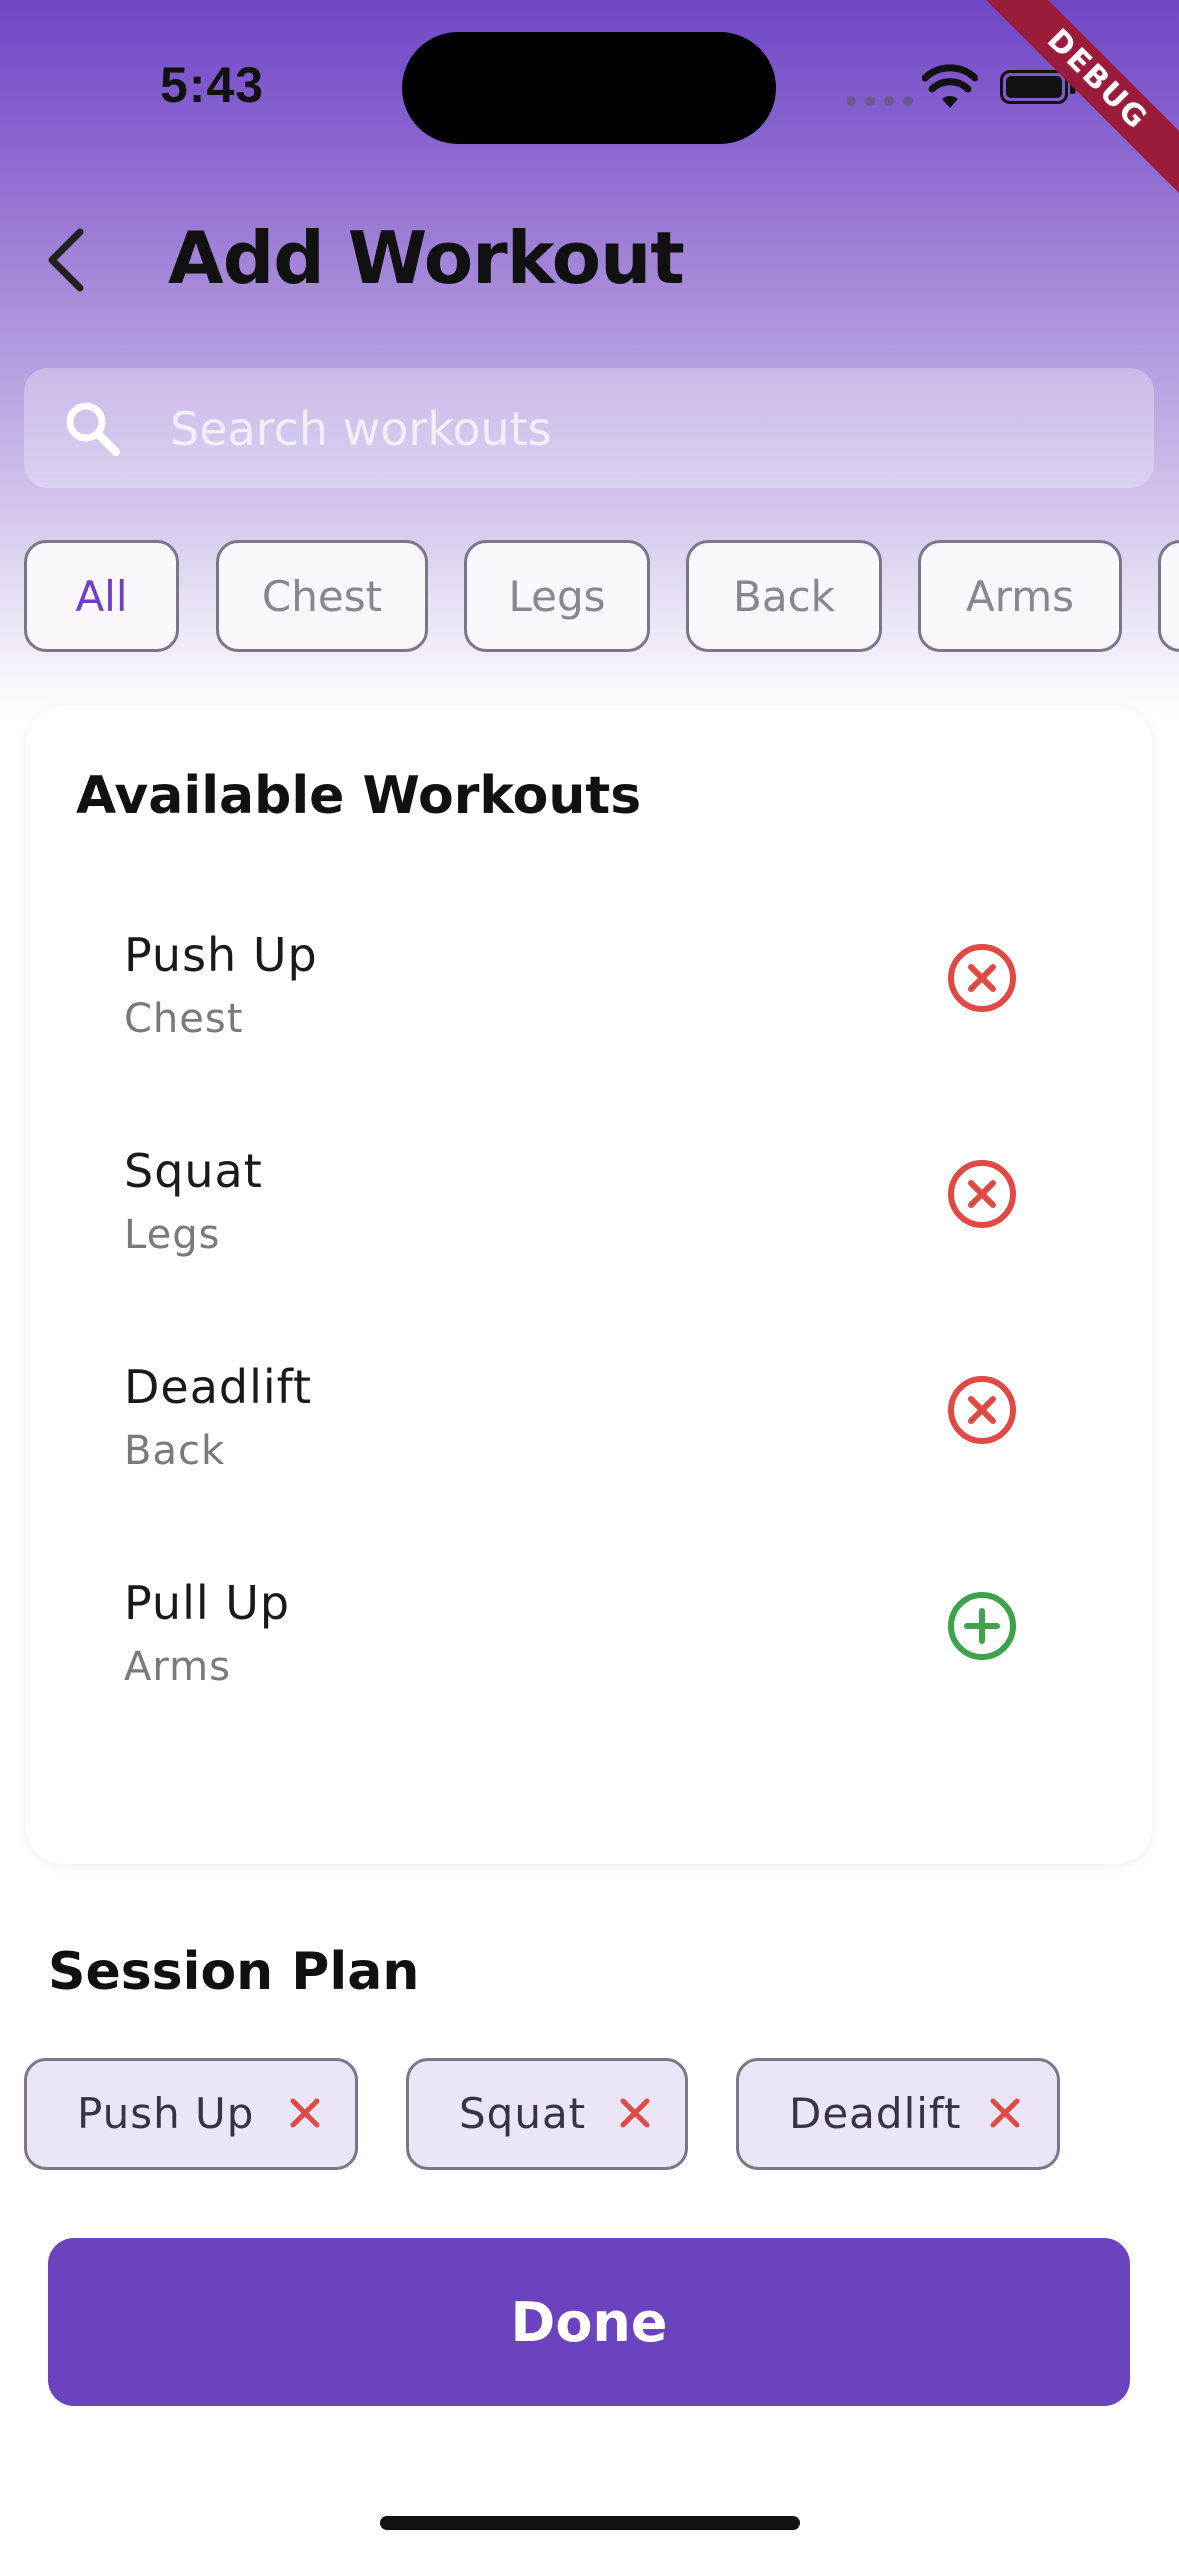  I want to click on filter-chip-chest: Chest, so click(322, 596).